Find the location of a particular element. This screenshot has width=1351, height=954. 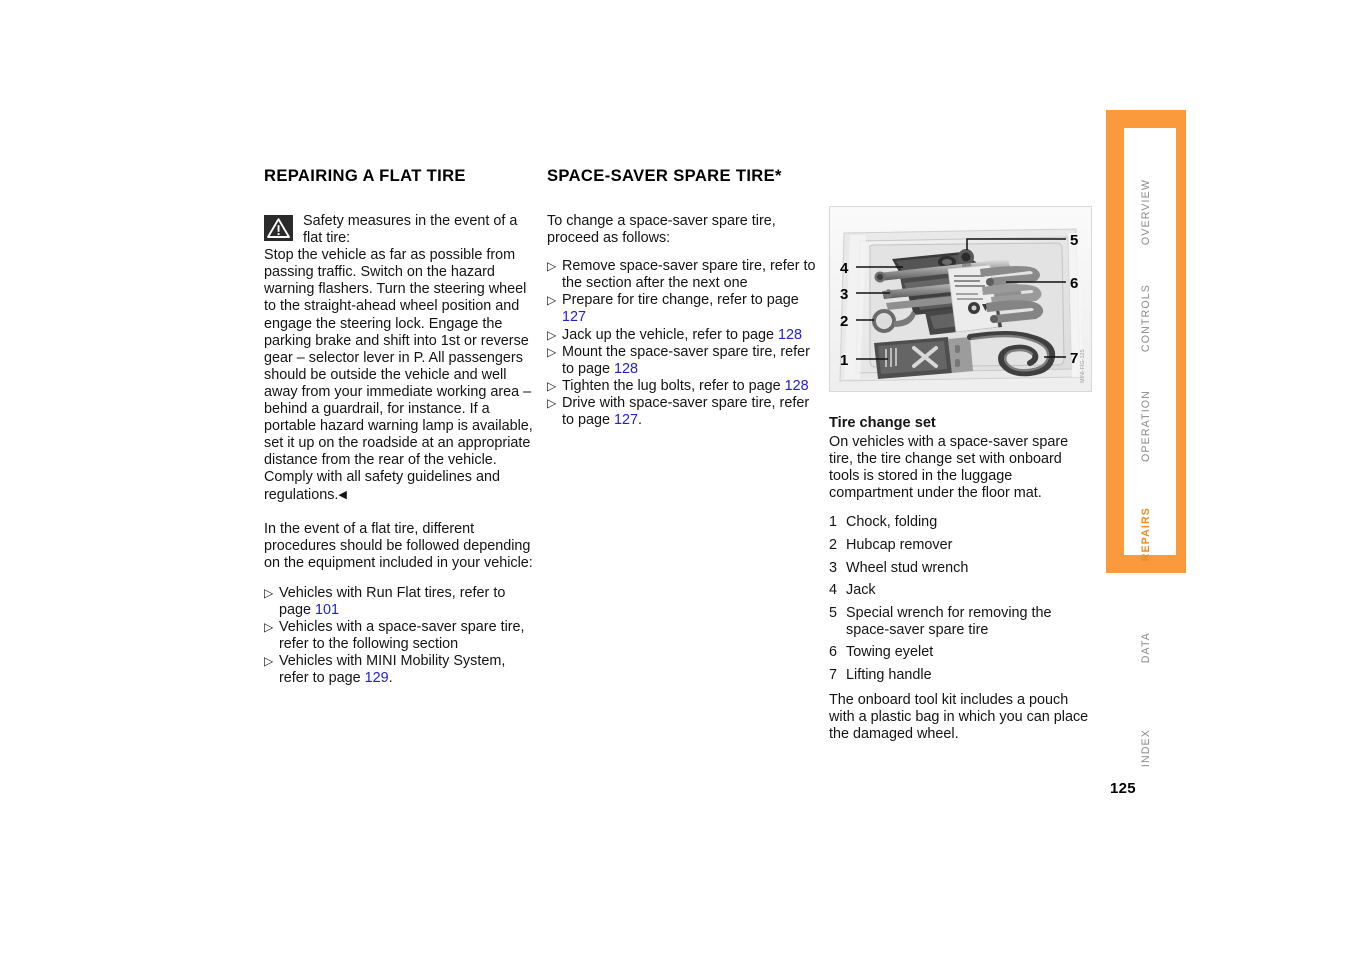

page-reference-link: 129 is located at coordinates (377, 678).